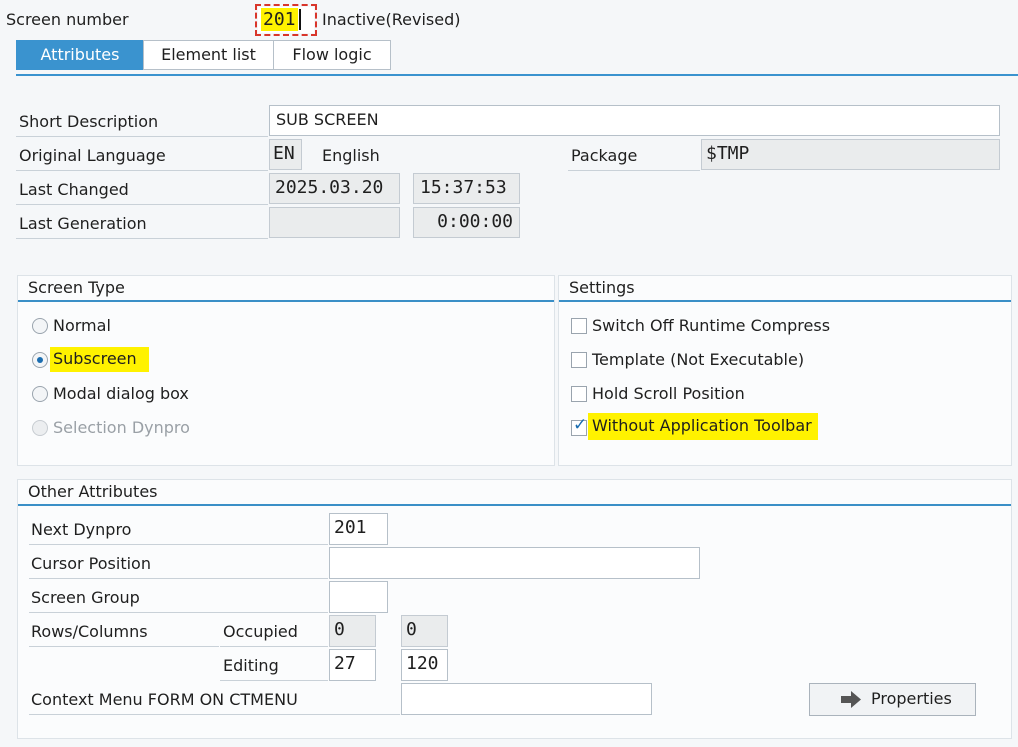  Describe the element at coordinates (93, 491) in the screenshot. I see `other-attributes-title: Other Attributes` at that location.